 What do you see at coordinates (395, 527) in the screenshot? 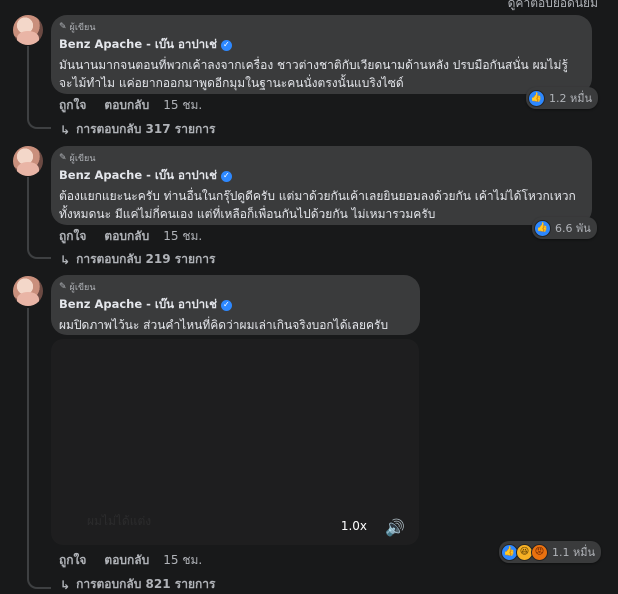
I see `volume-icon: 🔊` at bounding box center [395, 527].